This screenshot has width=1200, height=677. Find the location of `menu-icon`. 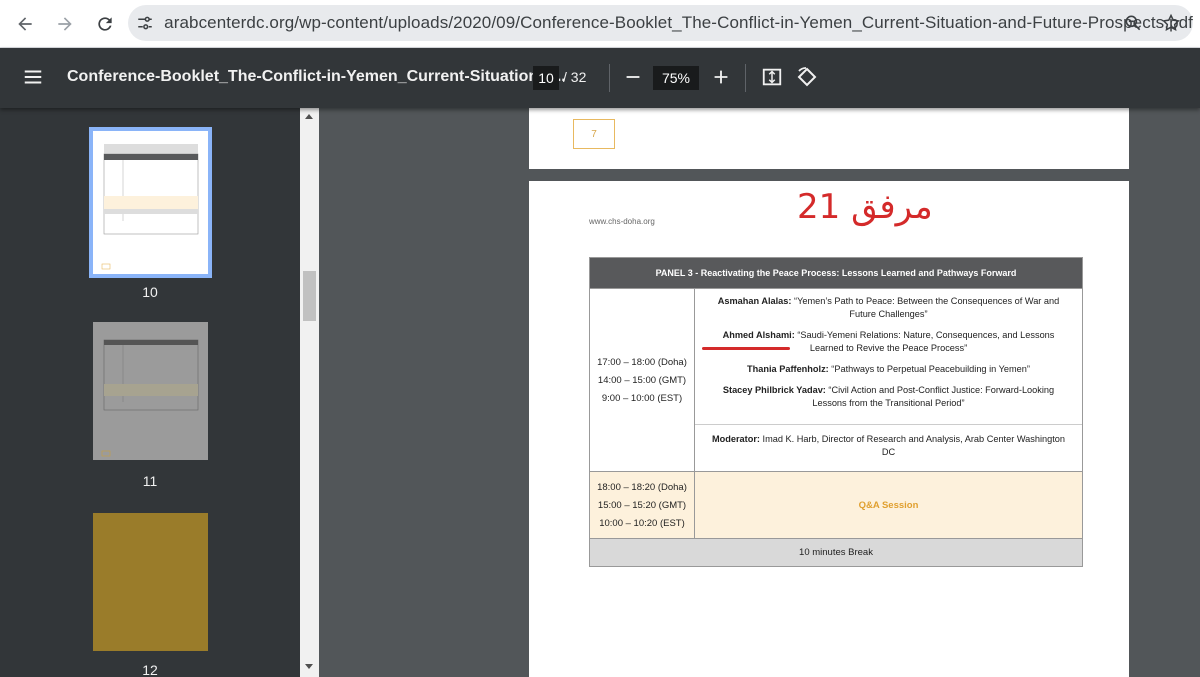

menu-icon is located at coordinates (33, 77).